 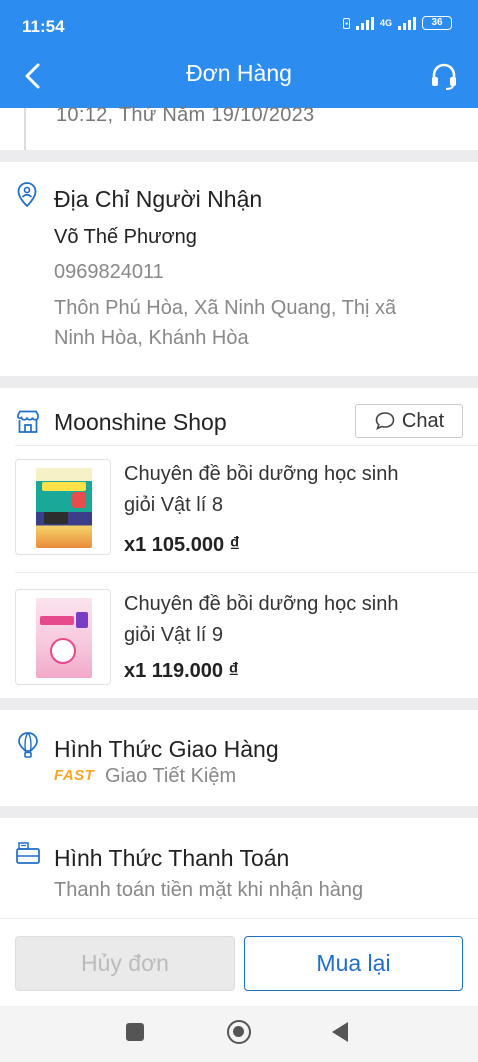 I want to click on recent-apps-icon, so click(x=135, y=1032).